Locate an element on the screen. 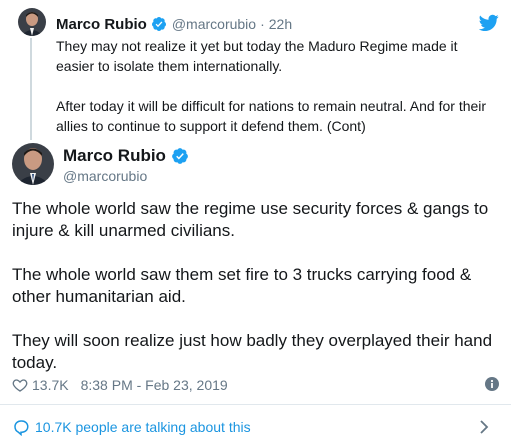 This screenshot has height=445, width=511. heart-icon is located at coordinates (20, 385).